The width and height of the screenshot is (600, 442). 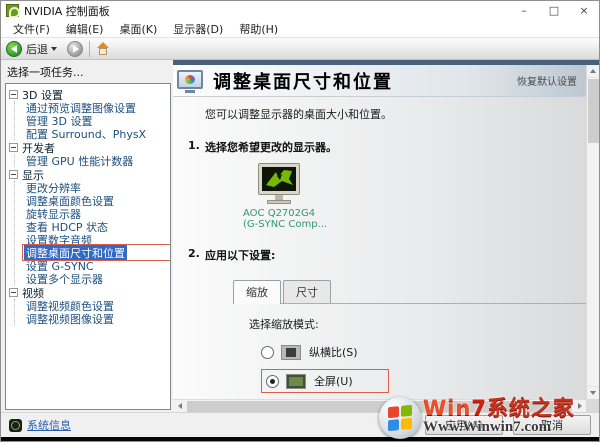 What do you see at coordinates (97, 319) in the screenshot?
I see `sidebar-item-adjust-video-image: 调整视频图像设置` at bounding box center [97, 319].